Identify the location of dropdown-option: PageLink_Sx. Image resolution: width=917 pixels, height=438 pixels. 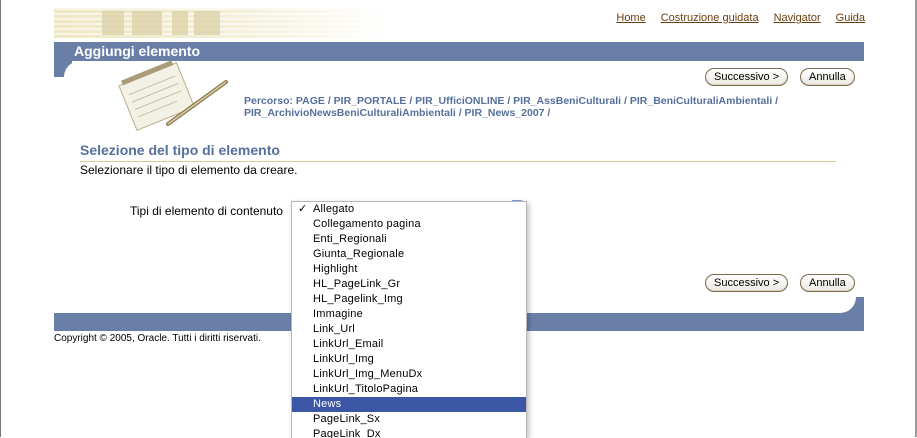
(409, 419).